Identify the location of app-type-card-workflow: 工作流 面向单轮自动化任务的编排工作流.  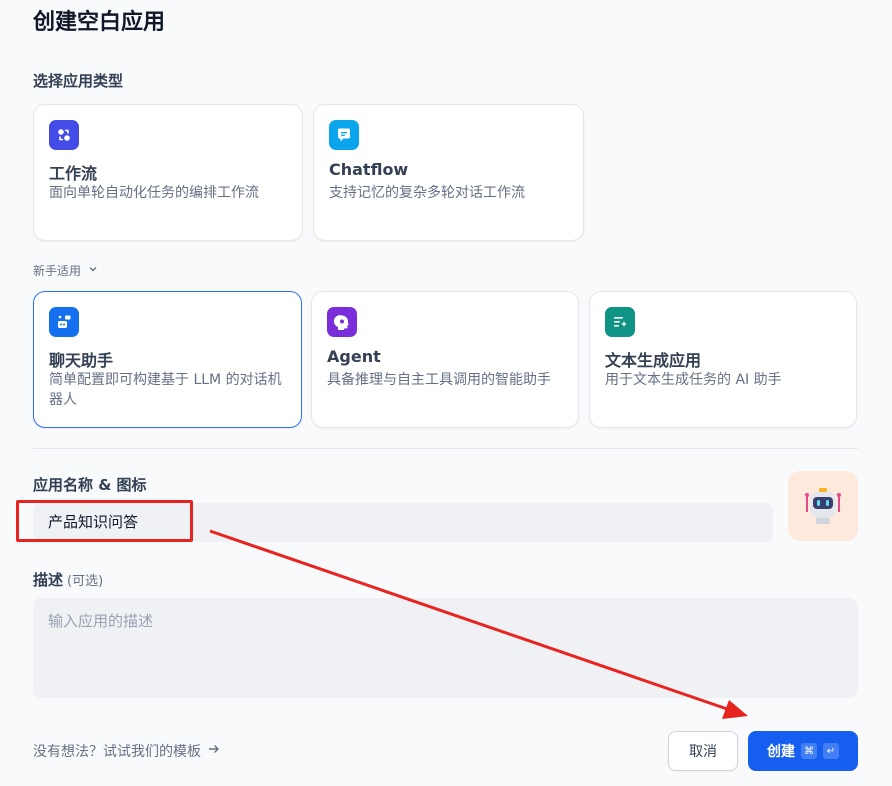
(168, 172).